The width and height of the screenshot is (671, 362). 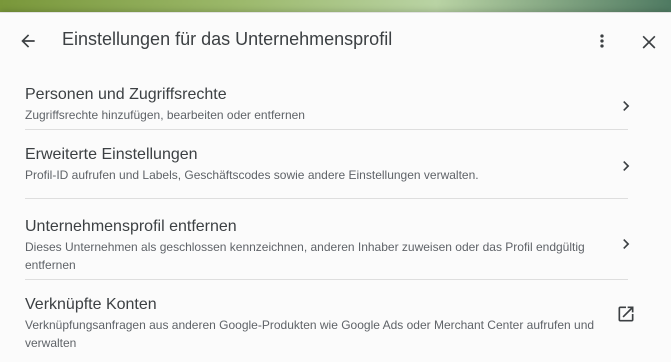 I want to click on close-icon, so click(x=649, y=41).